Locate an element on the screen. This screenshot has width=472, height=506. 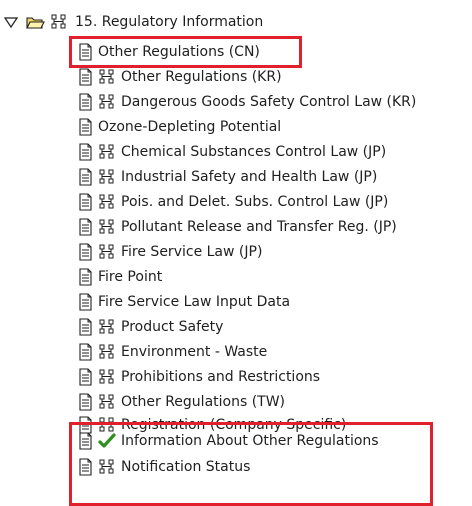
tree-node-other-regulations-kr: Other Regulations (KR) is located at coordinates (180, 77).